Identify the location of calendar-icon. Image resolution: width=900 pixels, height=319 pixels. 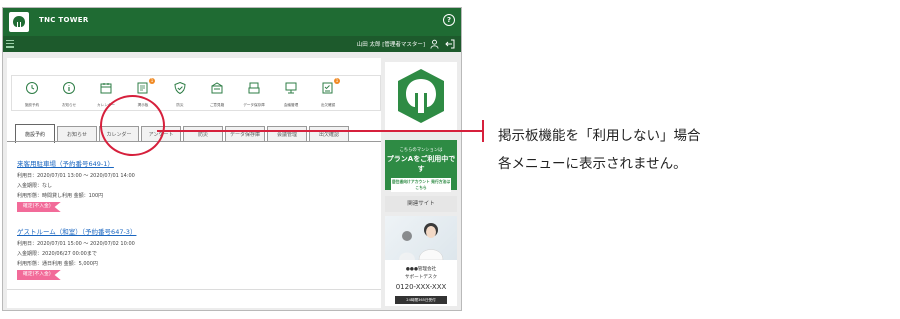
(106, 88).